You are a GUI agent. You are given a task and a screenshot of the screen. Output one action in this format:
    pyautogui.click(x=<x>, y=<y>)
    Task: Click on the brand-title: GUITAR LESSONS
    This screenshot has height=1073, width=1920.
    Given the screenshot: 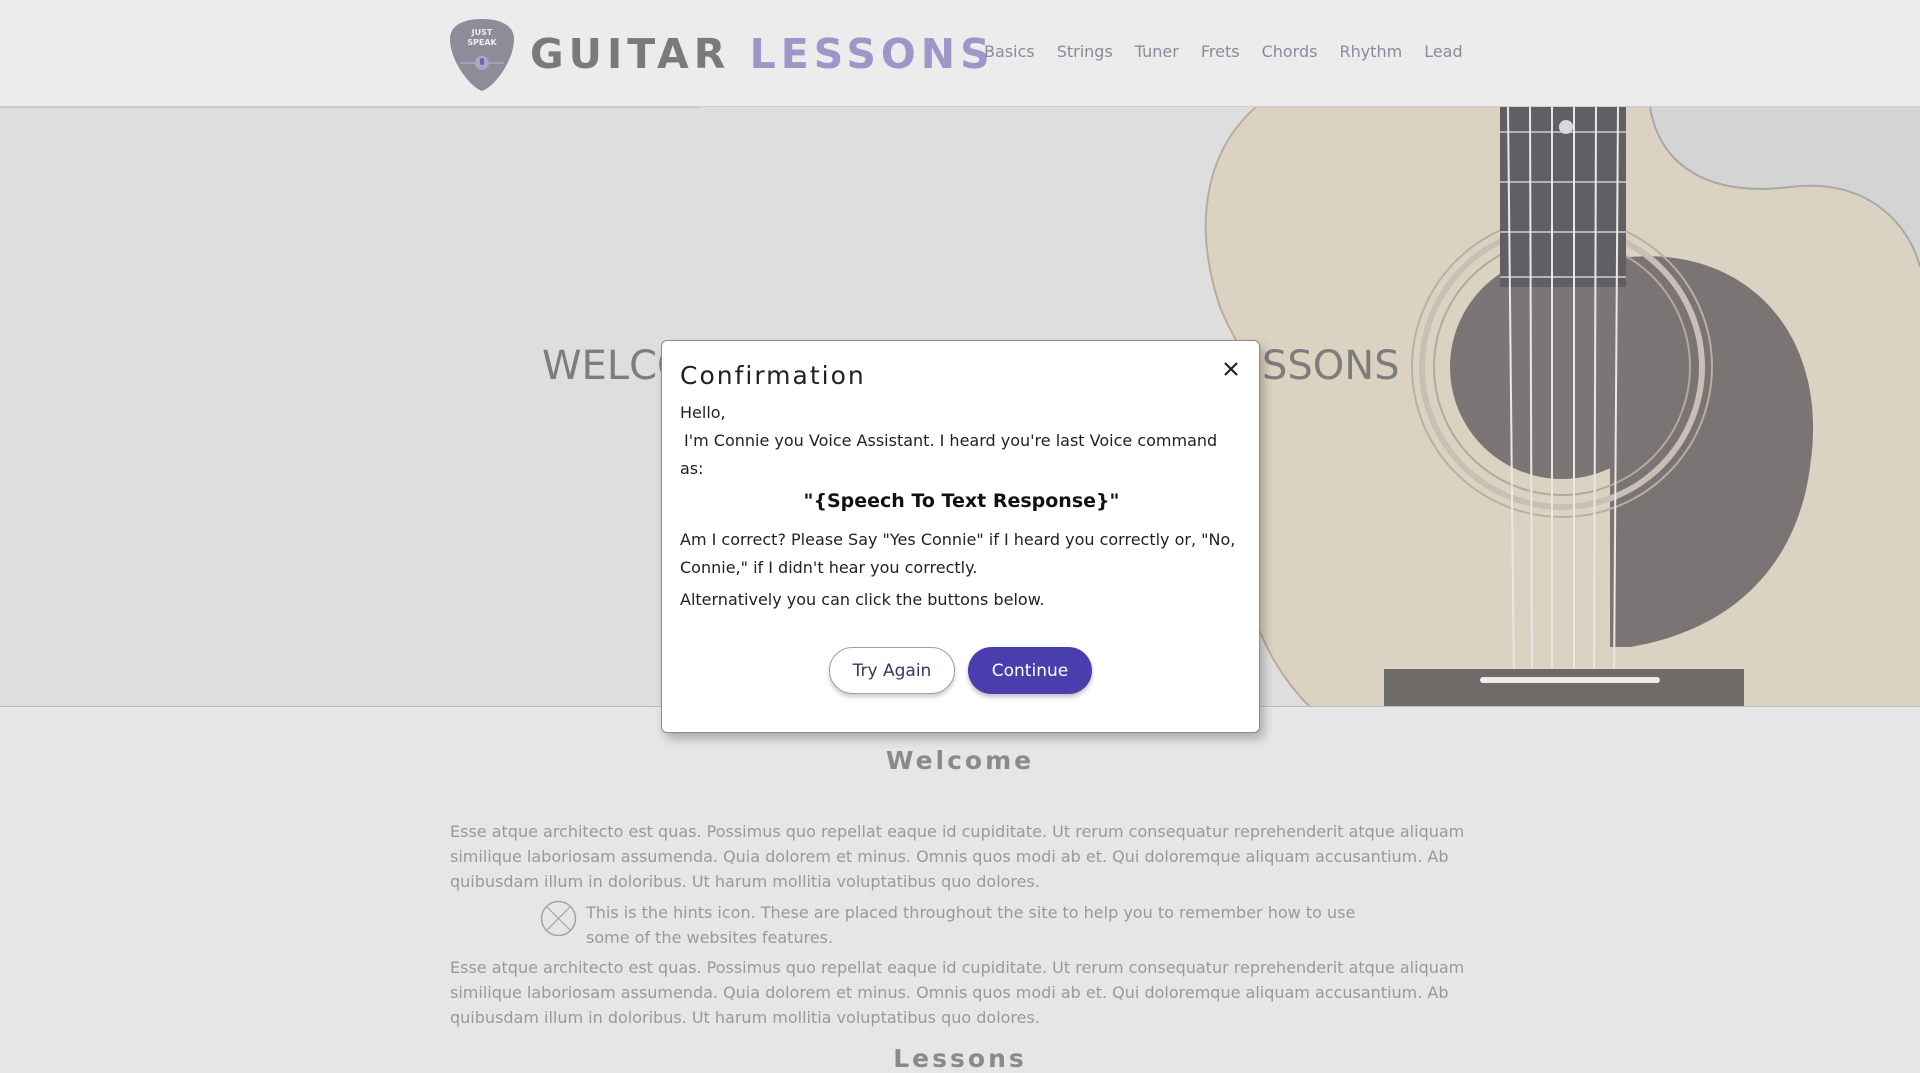 What is the action you would take?
    pyautogui.click(x=762, y=54)
    